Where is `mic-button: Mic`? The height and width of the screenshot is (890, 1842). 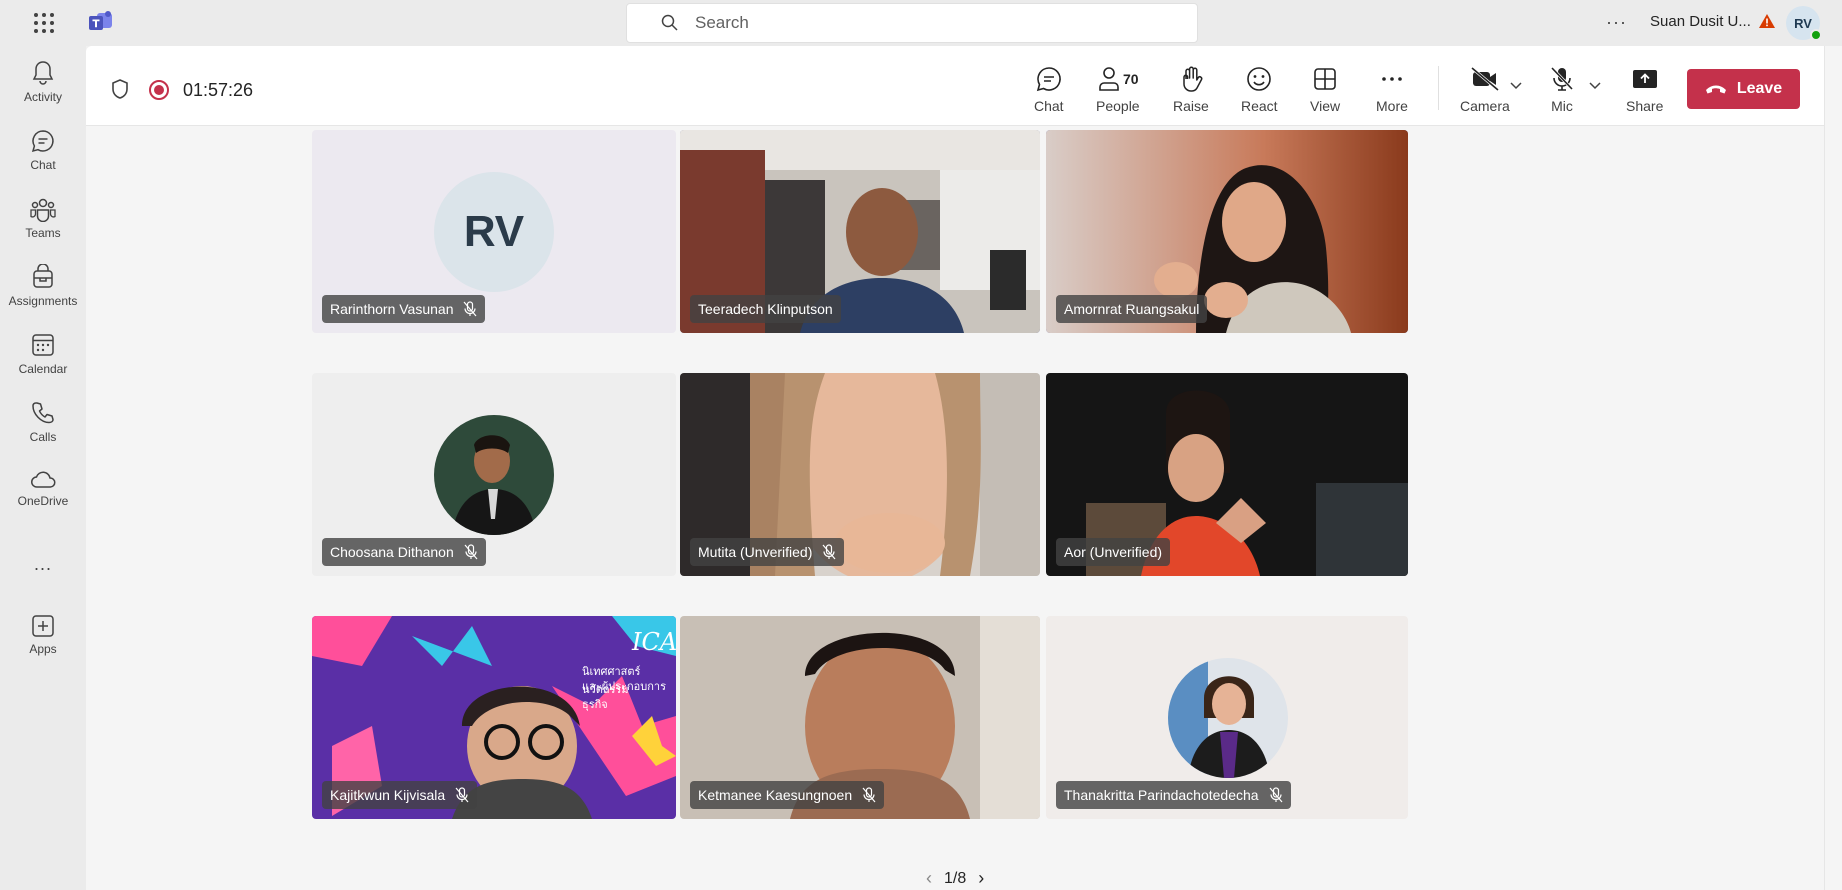
mic-button: Mic is located at coordinates (1562, 89).